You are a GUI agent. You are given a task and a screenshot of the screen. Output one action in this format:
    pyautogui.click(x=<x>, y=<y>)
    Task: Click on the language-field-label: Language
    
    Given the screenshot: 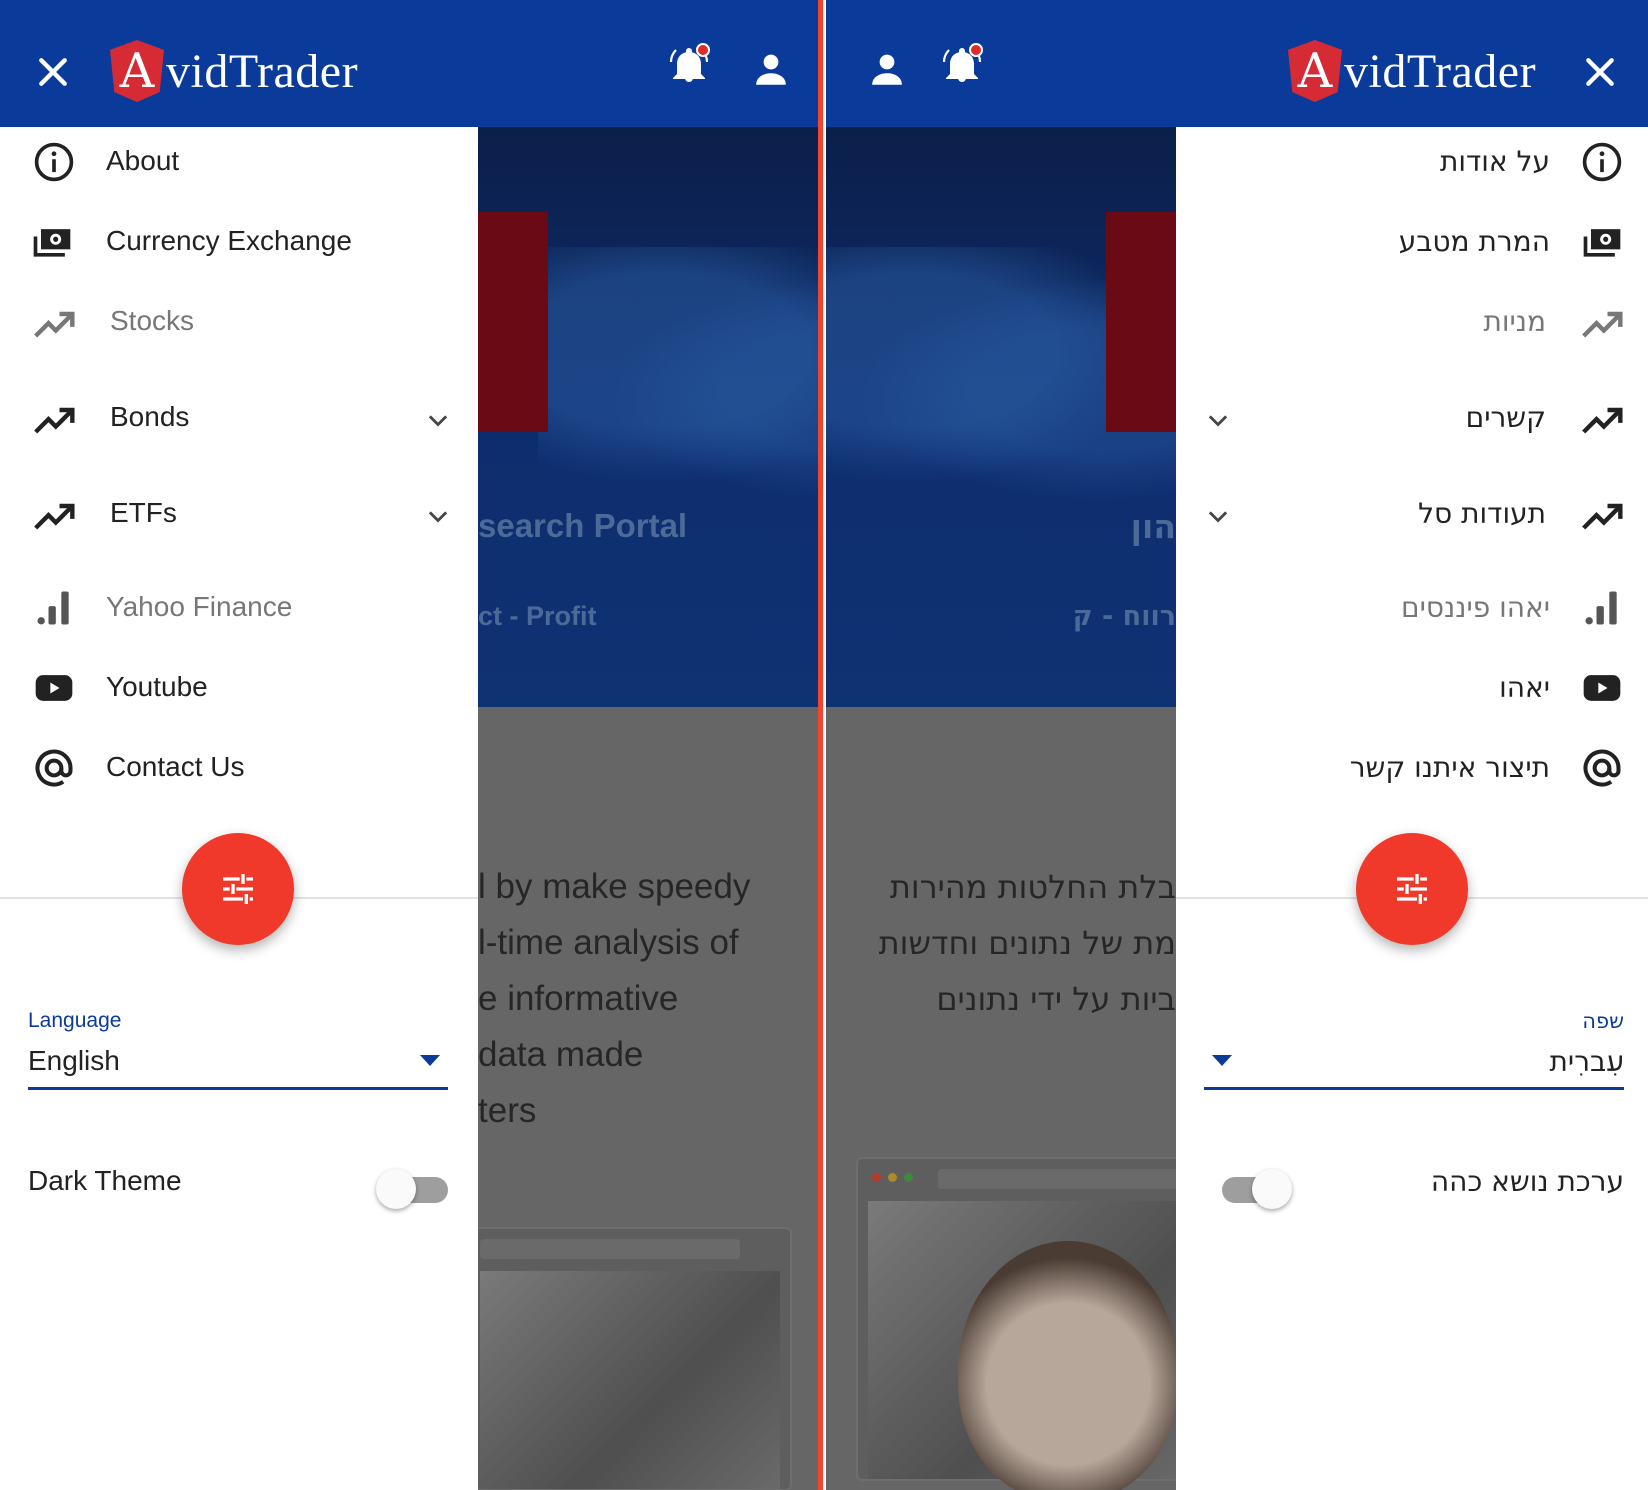 What is the action you would take?
    pyautogui.click(x=75, y=1020)
    